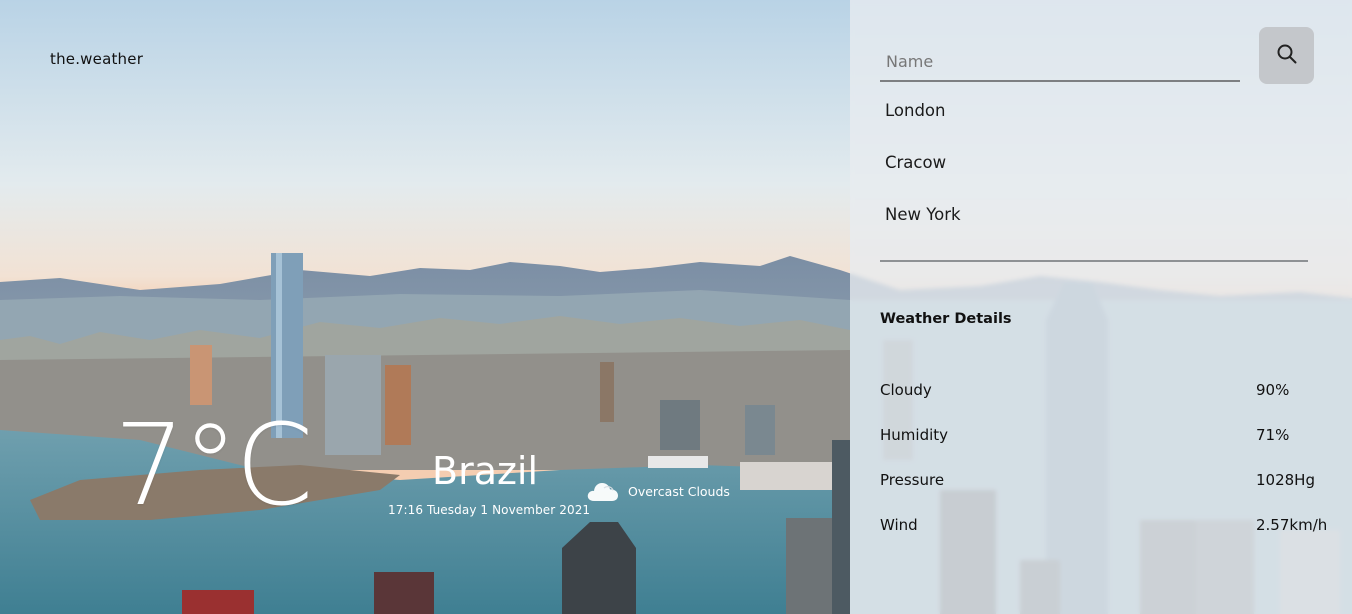  Describe the element at coordinates (679, 491) in the screenshot. I see `condition-label: Overcast Clouds` at that location.